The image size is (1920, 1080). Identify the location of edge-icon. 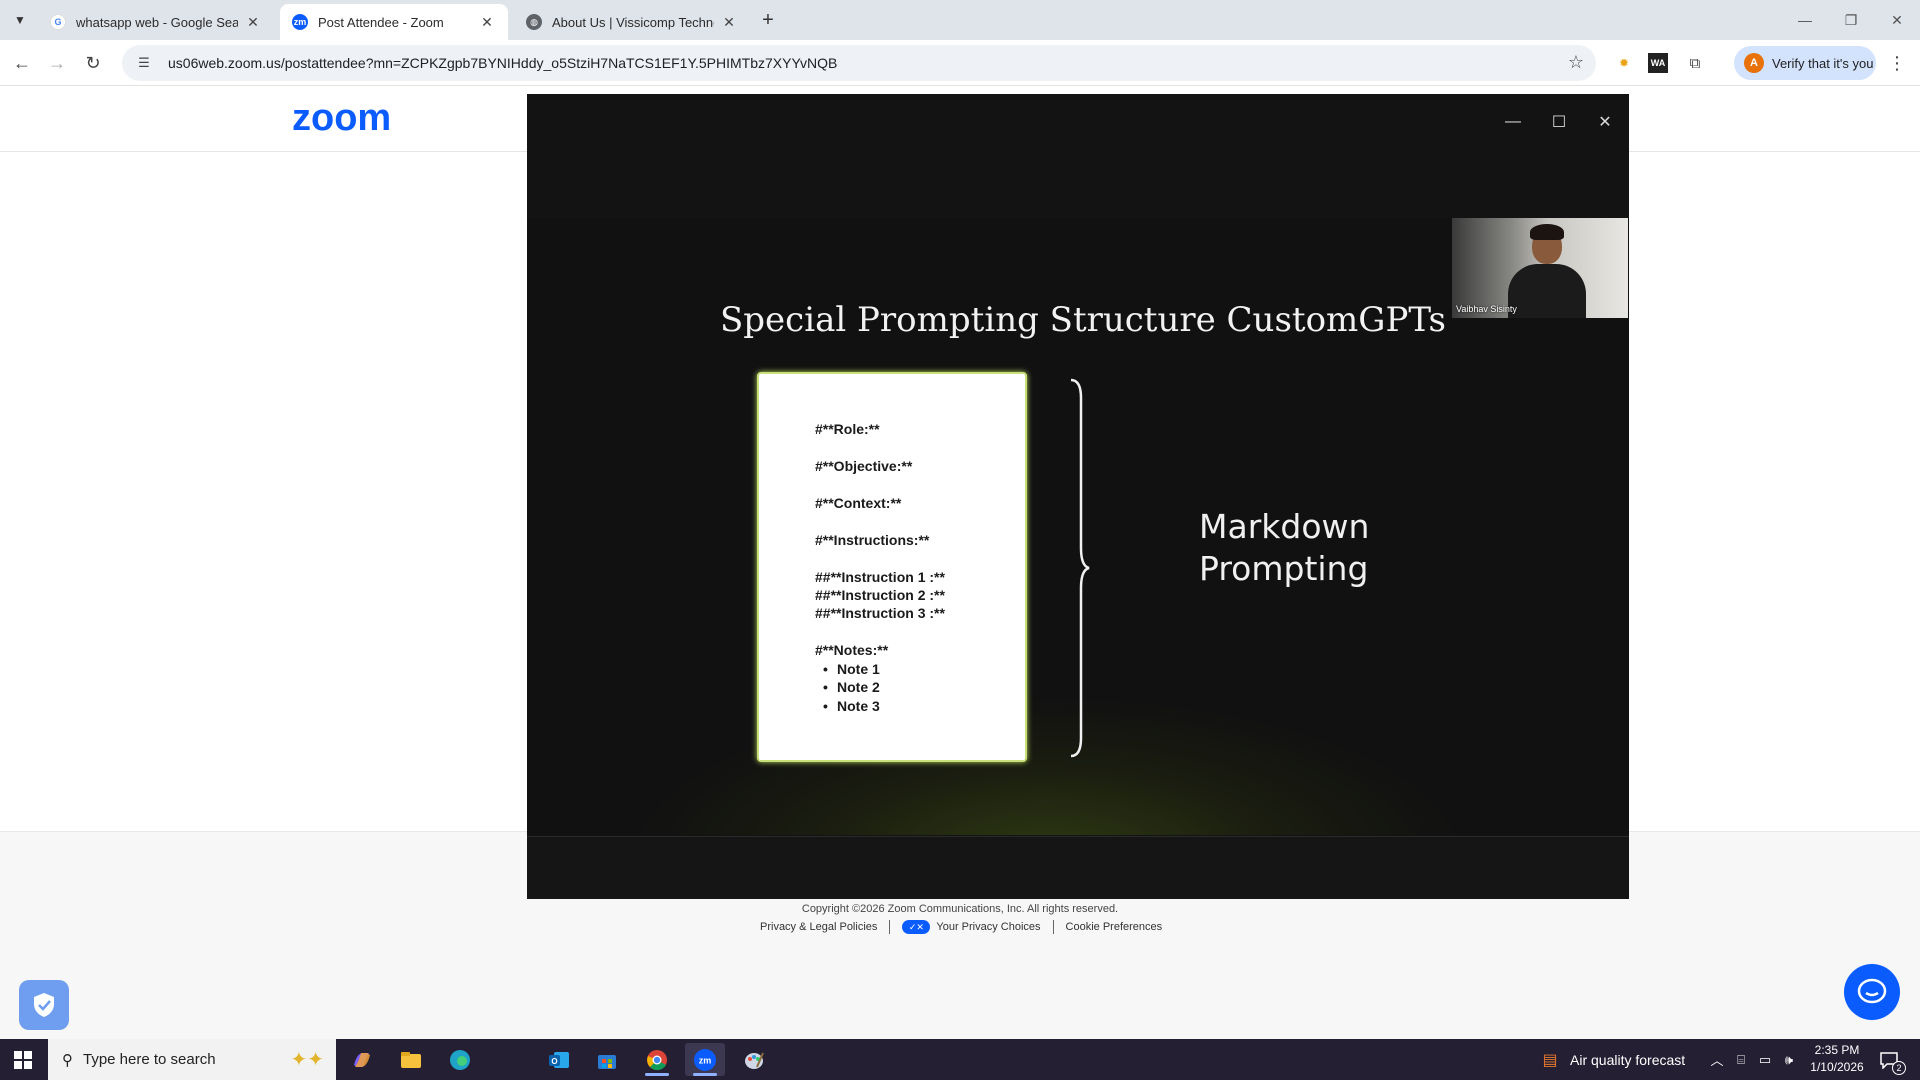
(460, 1059).